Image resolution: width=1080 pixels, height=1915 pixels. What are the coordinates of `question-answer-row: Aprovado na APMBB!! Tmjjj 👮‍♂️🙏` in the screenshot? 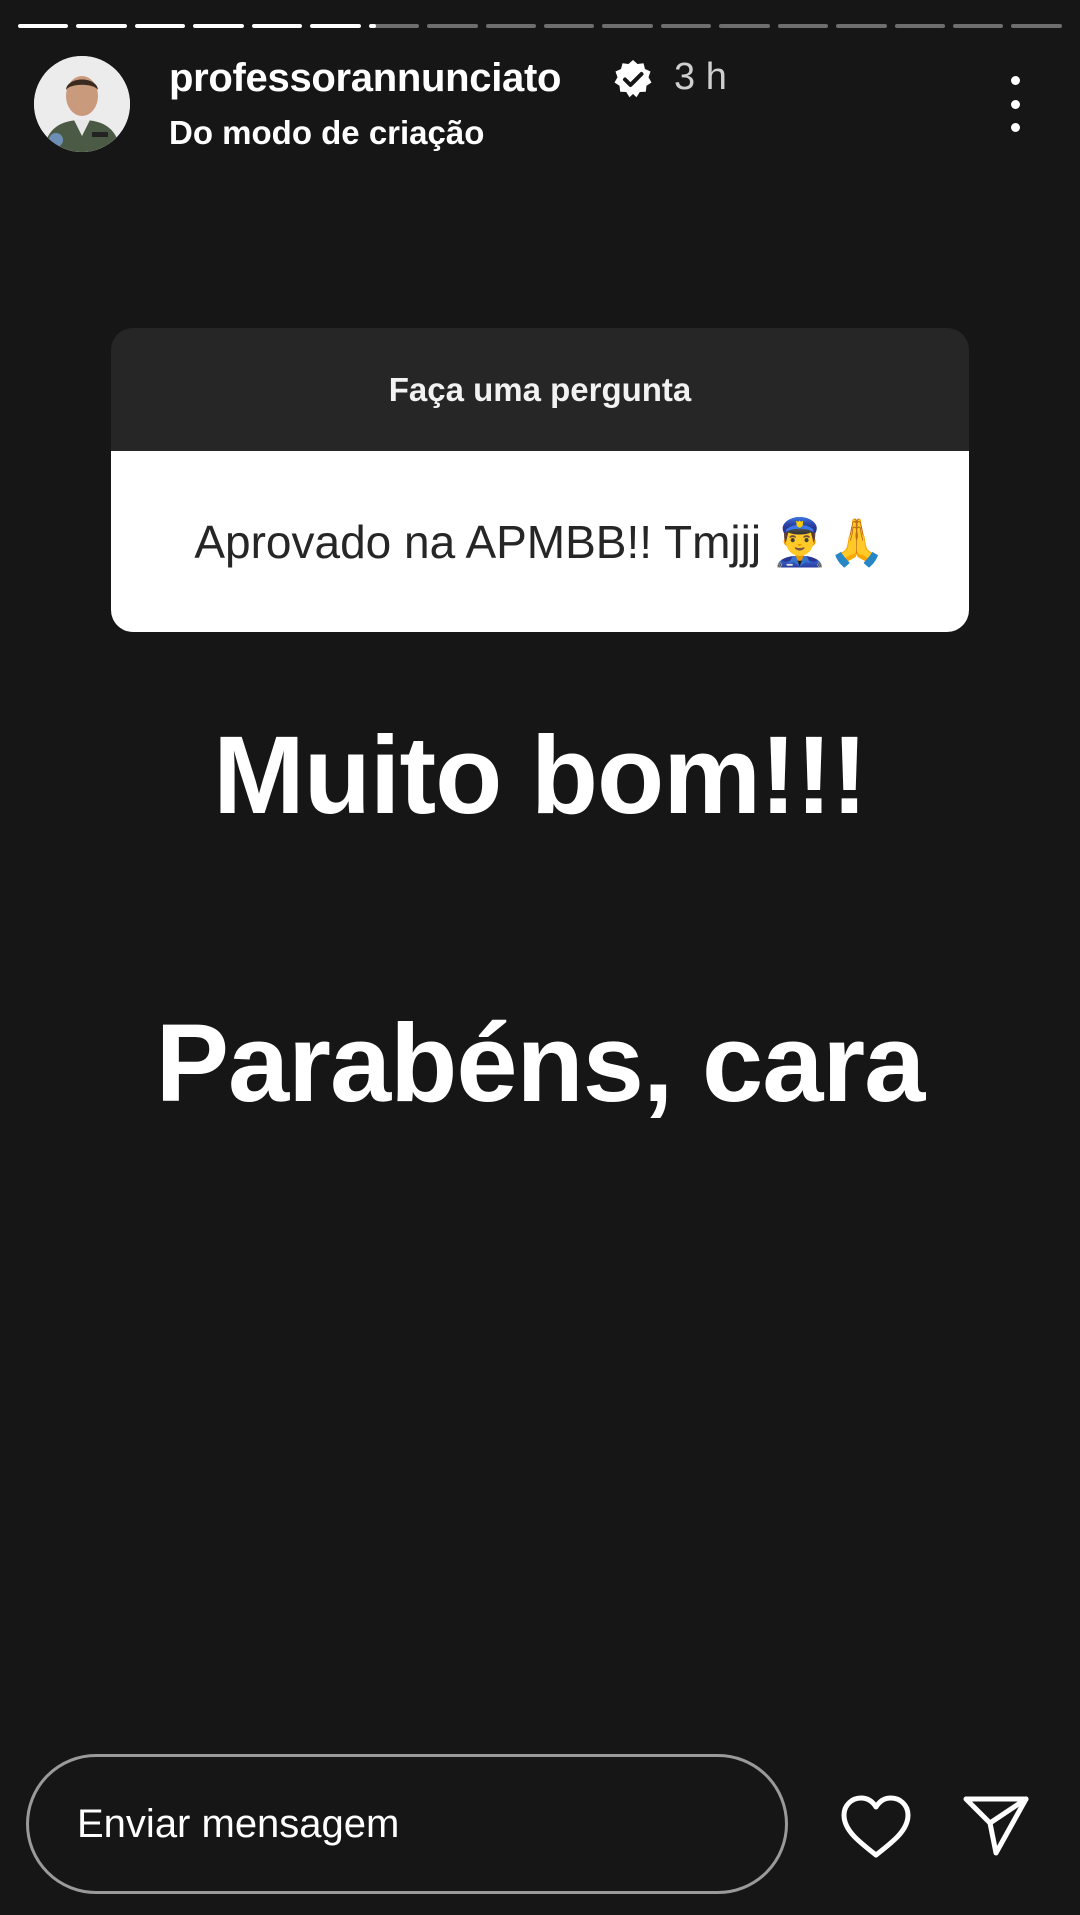 It's located at (540, 541).